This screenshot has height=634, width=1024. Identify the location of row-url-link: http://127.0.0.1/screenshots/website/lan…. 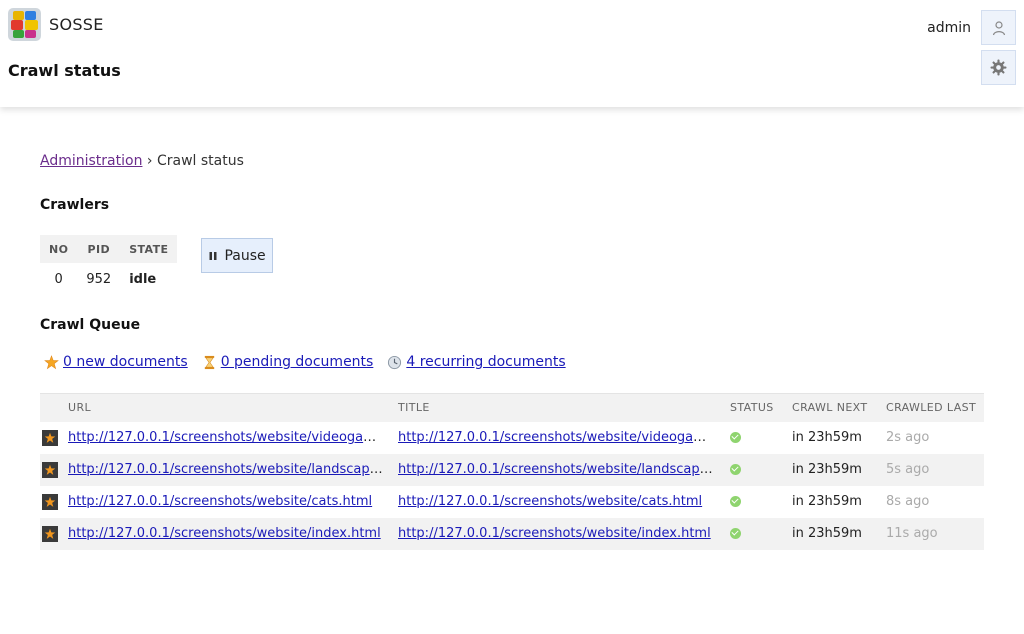
(230, 469).